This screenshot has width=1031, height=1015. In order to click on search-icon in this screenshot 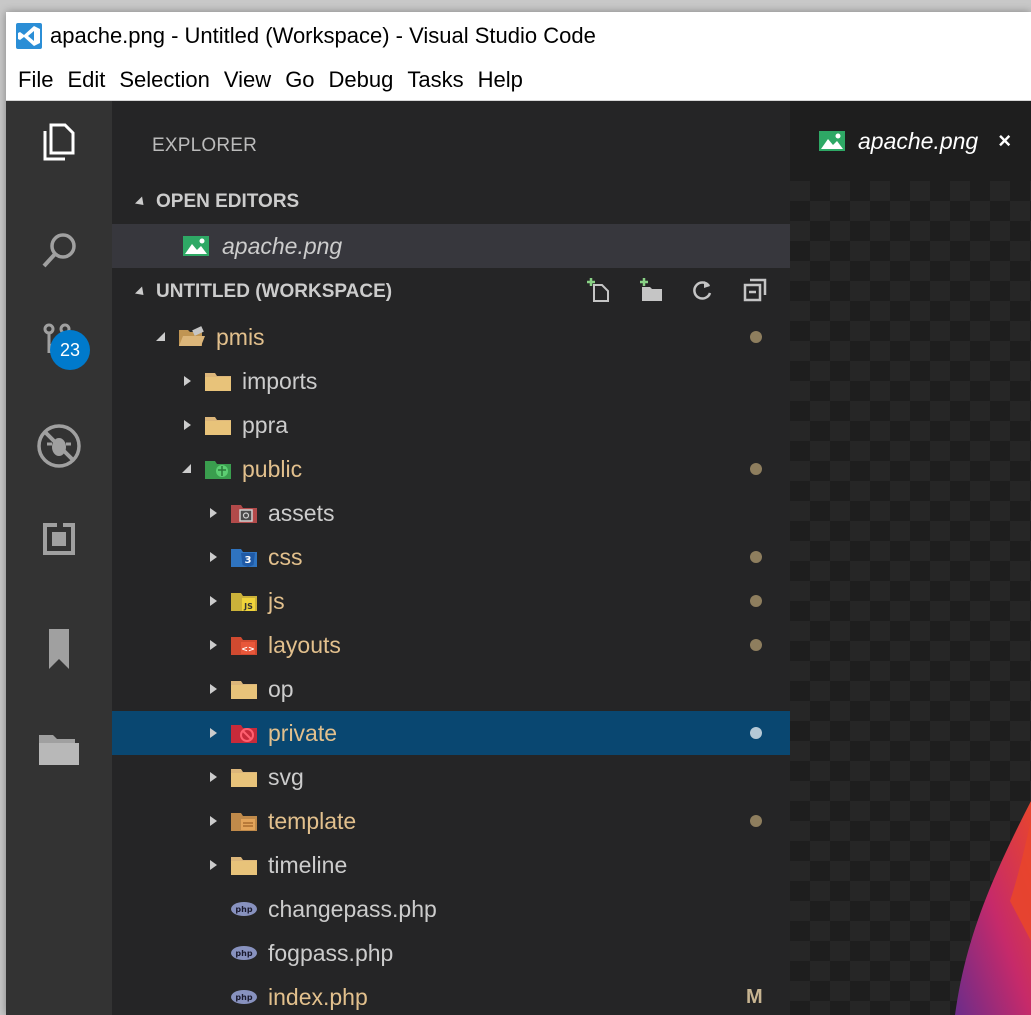, I will do `click(59, 250)`.